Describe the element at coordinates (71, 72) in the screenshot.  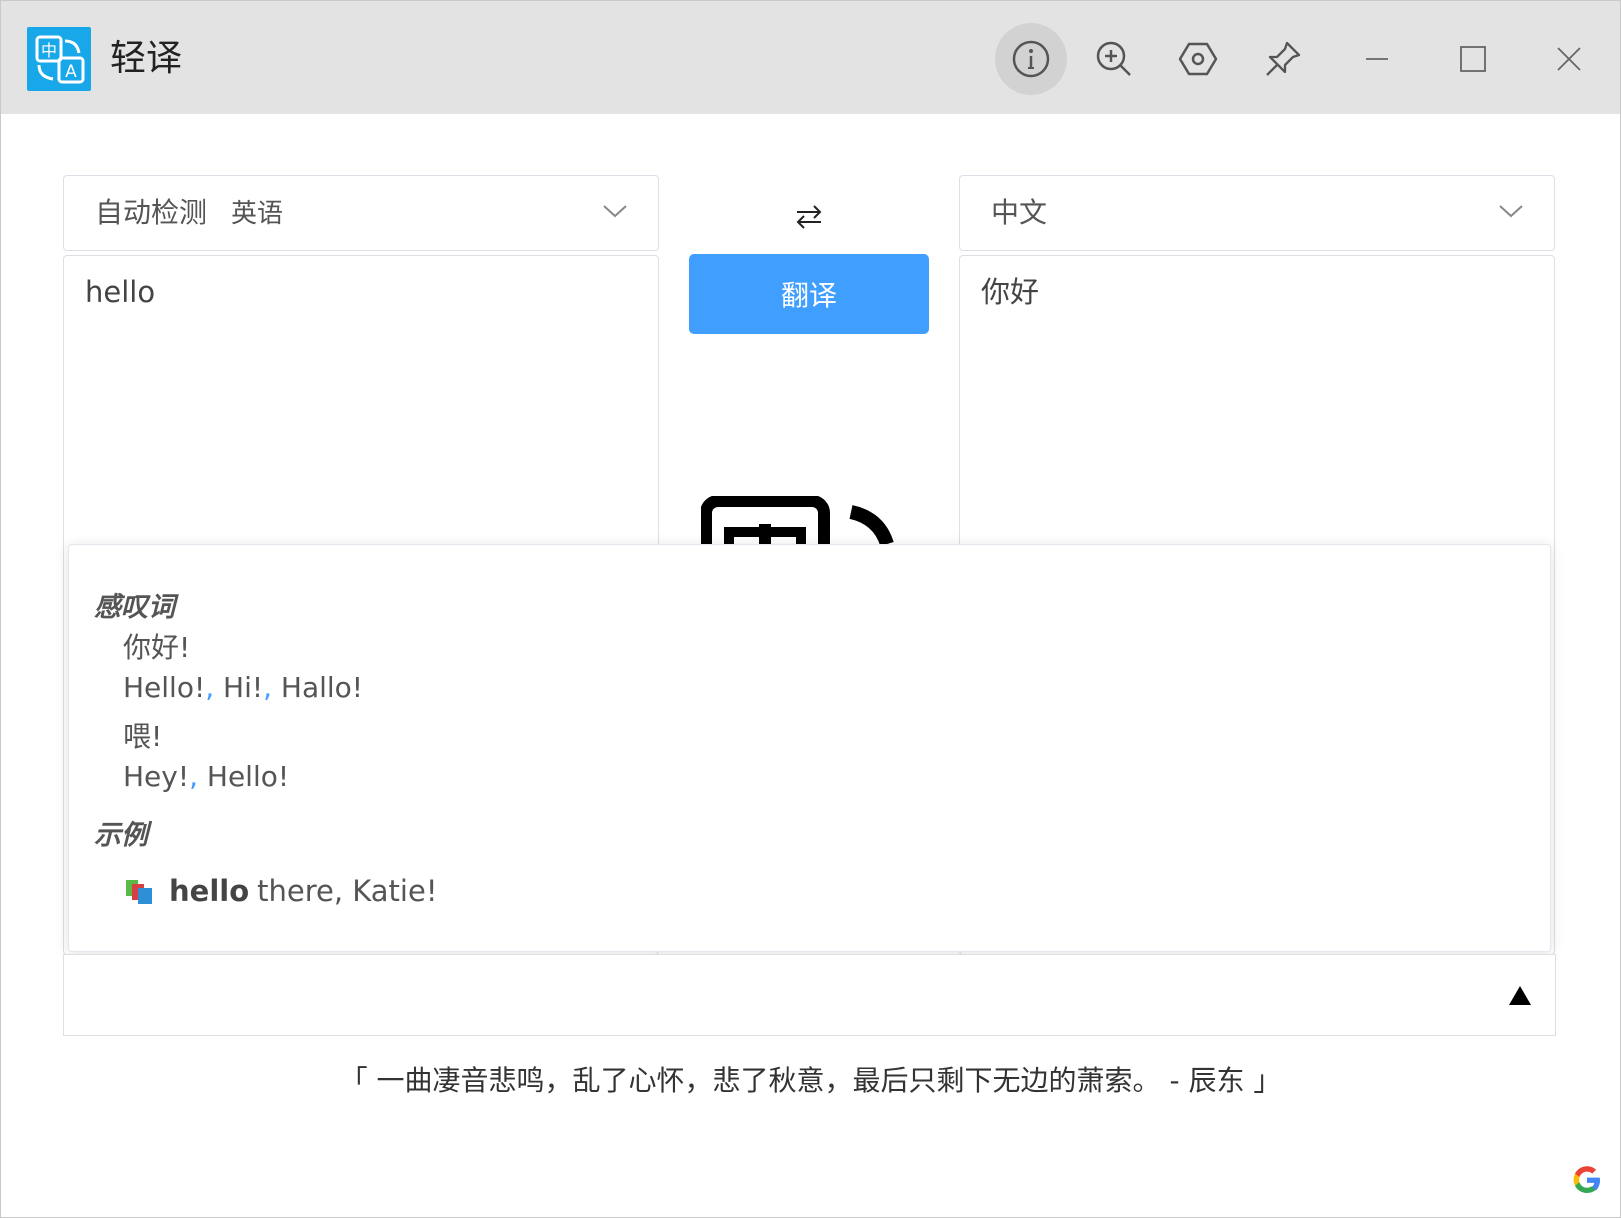
I see `svg-text: A` at that location.